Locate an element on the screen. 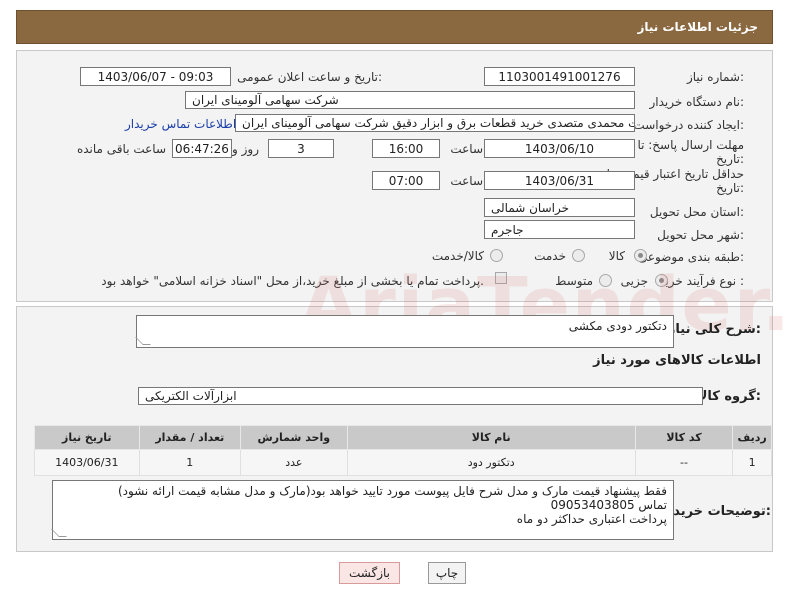 The width and height of the screenshot is (789, 598). reply-deadline-time-field: 16:00 is located at coordinates (406, 148).